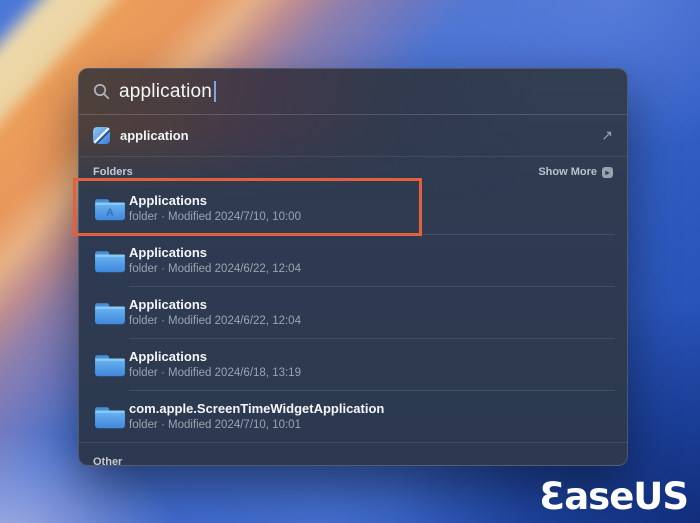 The height and width of the screenshot is (523, 700). What do you see at coordinates (154, 135) in the screenshot?
I see `top-hit-label: application` at bounding box center [154, 135].